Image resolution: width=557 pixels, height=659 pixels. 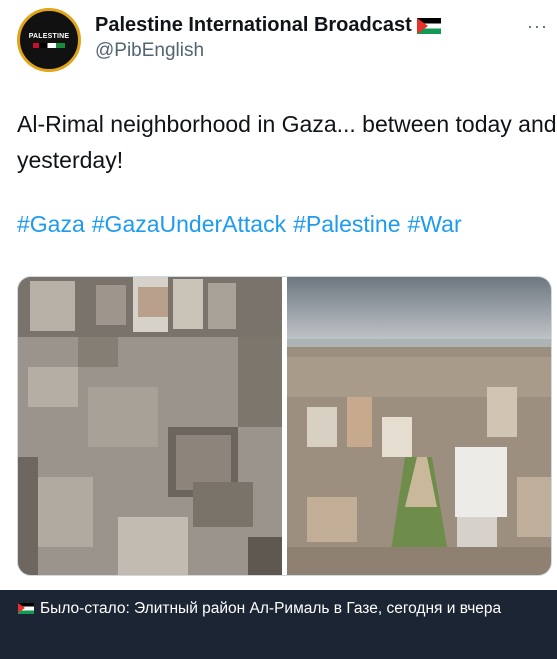 I want to click on display-name-row: Palestine International Broadcast, so click(x=268, y=25).